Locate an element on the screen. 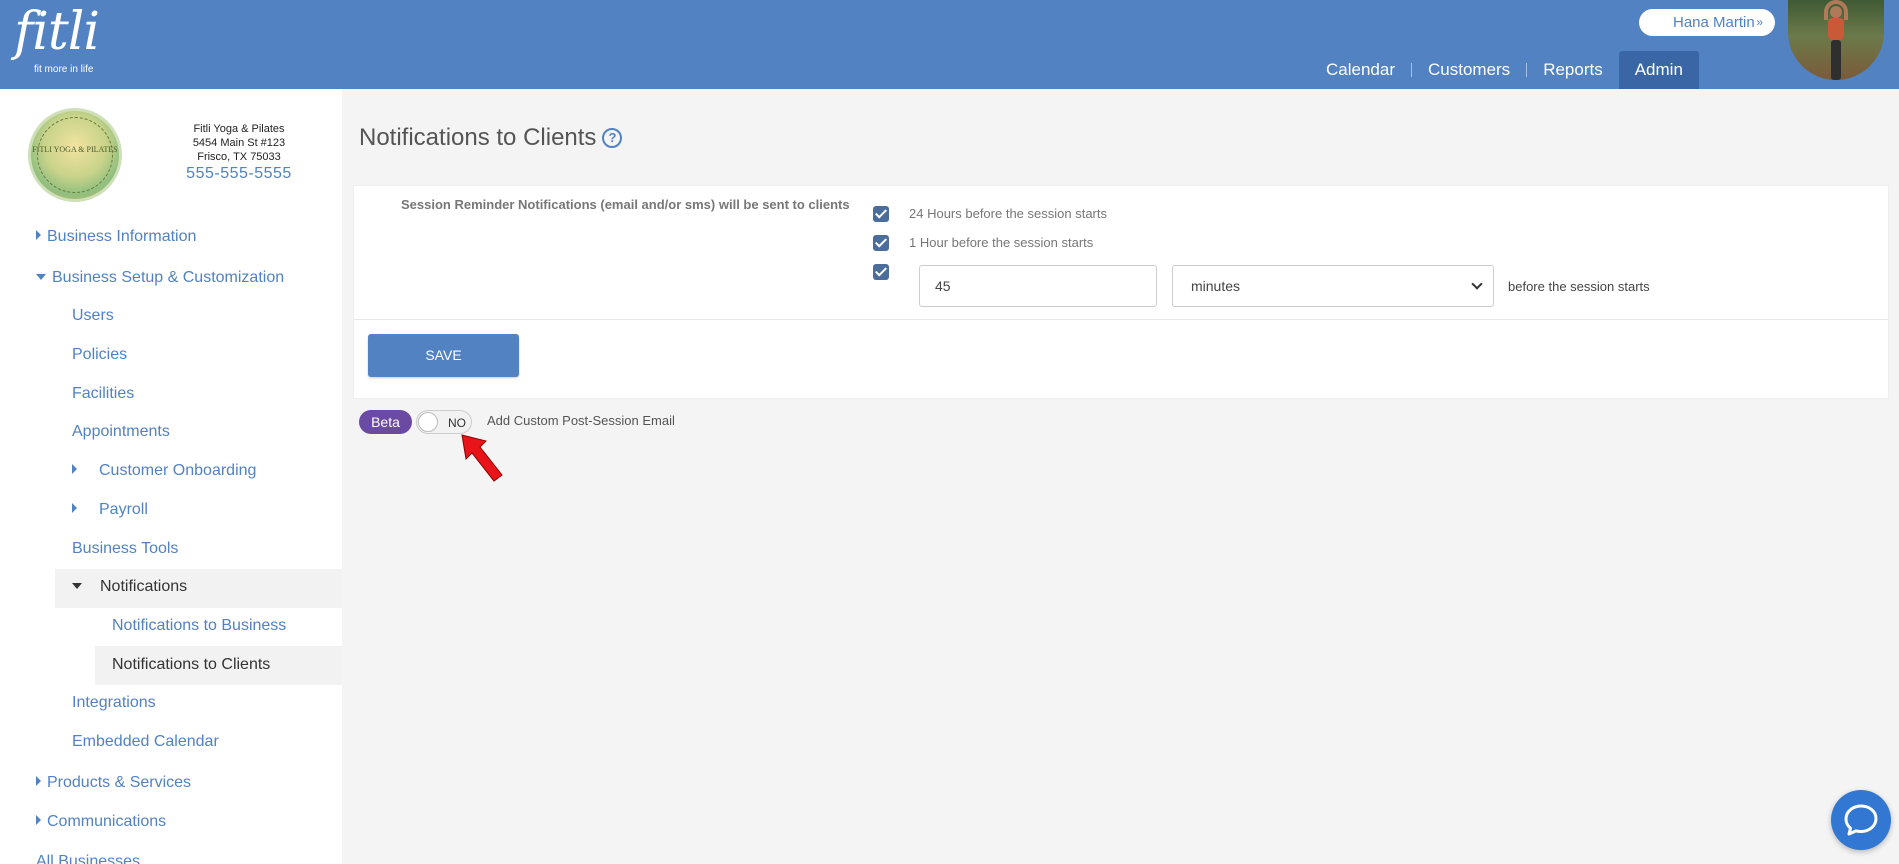 This screenshot has height=864, width=1899. sidebar-item-notifications: Notifications is located at coordinates (129, 587).